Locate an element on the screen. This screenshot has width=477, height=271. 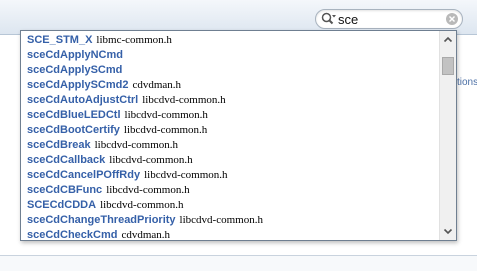
suggestion-symbol: sceCdAutoAdjustCtrl is located at coordinates (83, 100).